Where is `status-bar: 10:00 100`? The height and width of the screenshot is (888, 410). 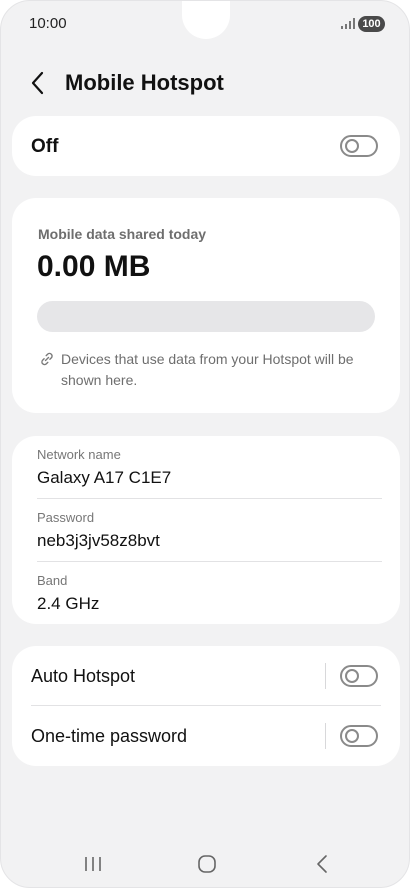
status-bar: 10:00 100 is located at coordinates (205, 25).